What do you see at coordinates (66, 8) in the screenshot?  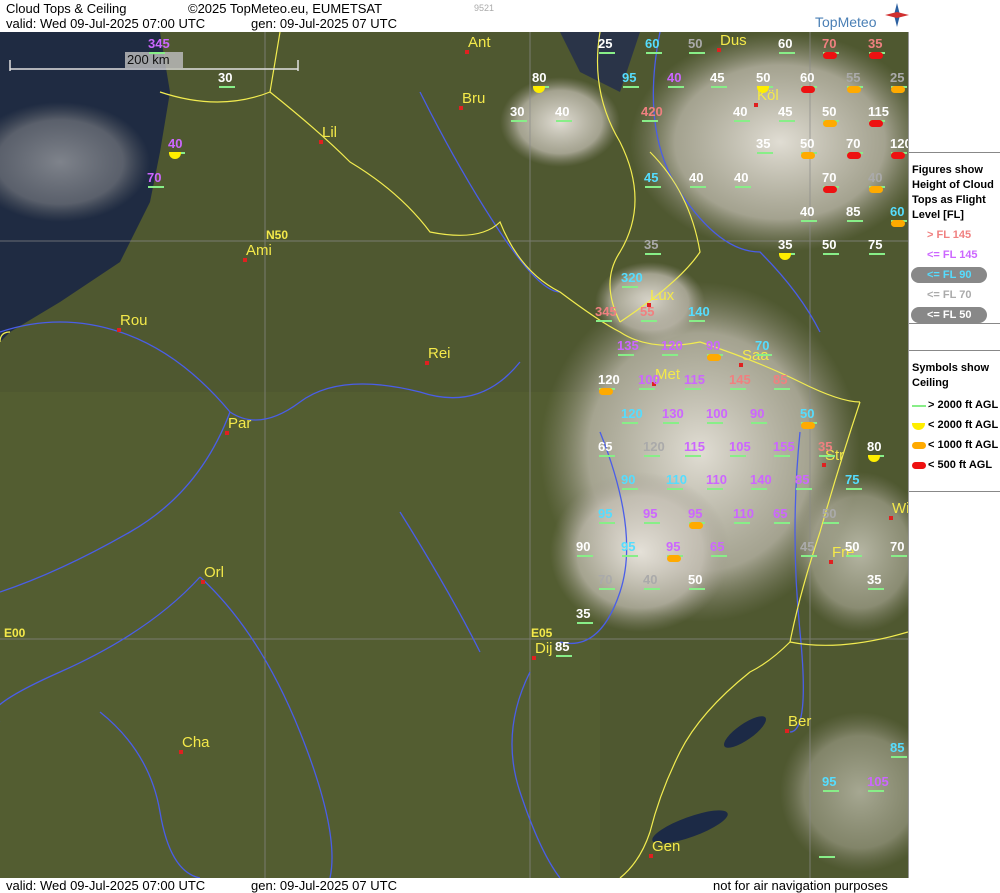 I see `product-title: Cloud Tops & Ceiling` at bounding box center [66, 8].